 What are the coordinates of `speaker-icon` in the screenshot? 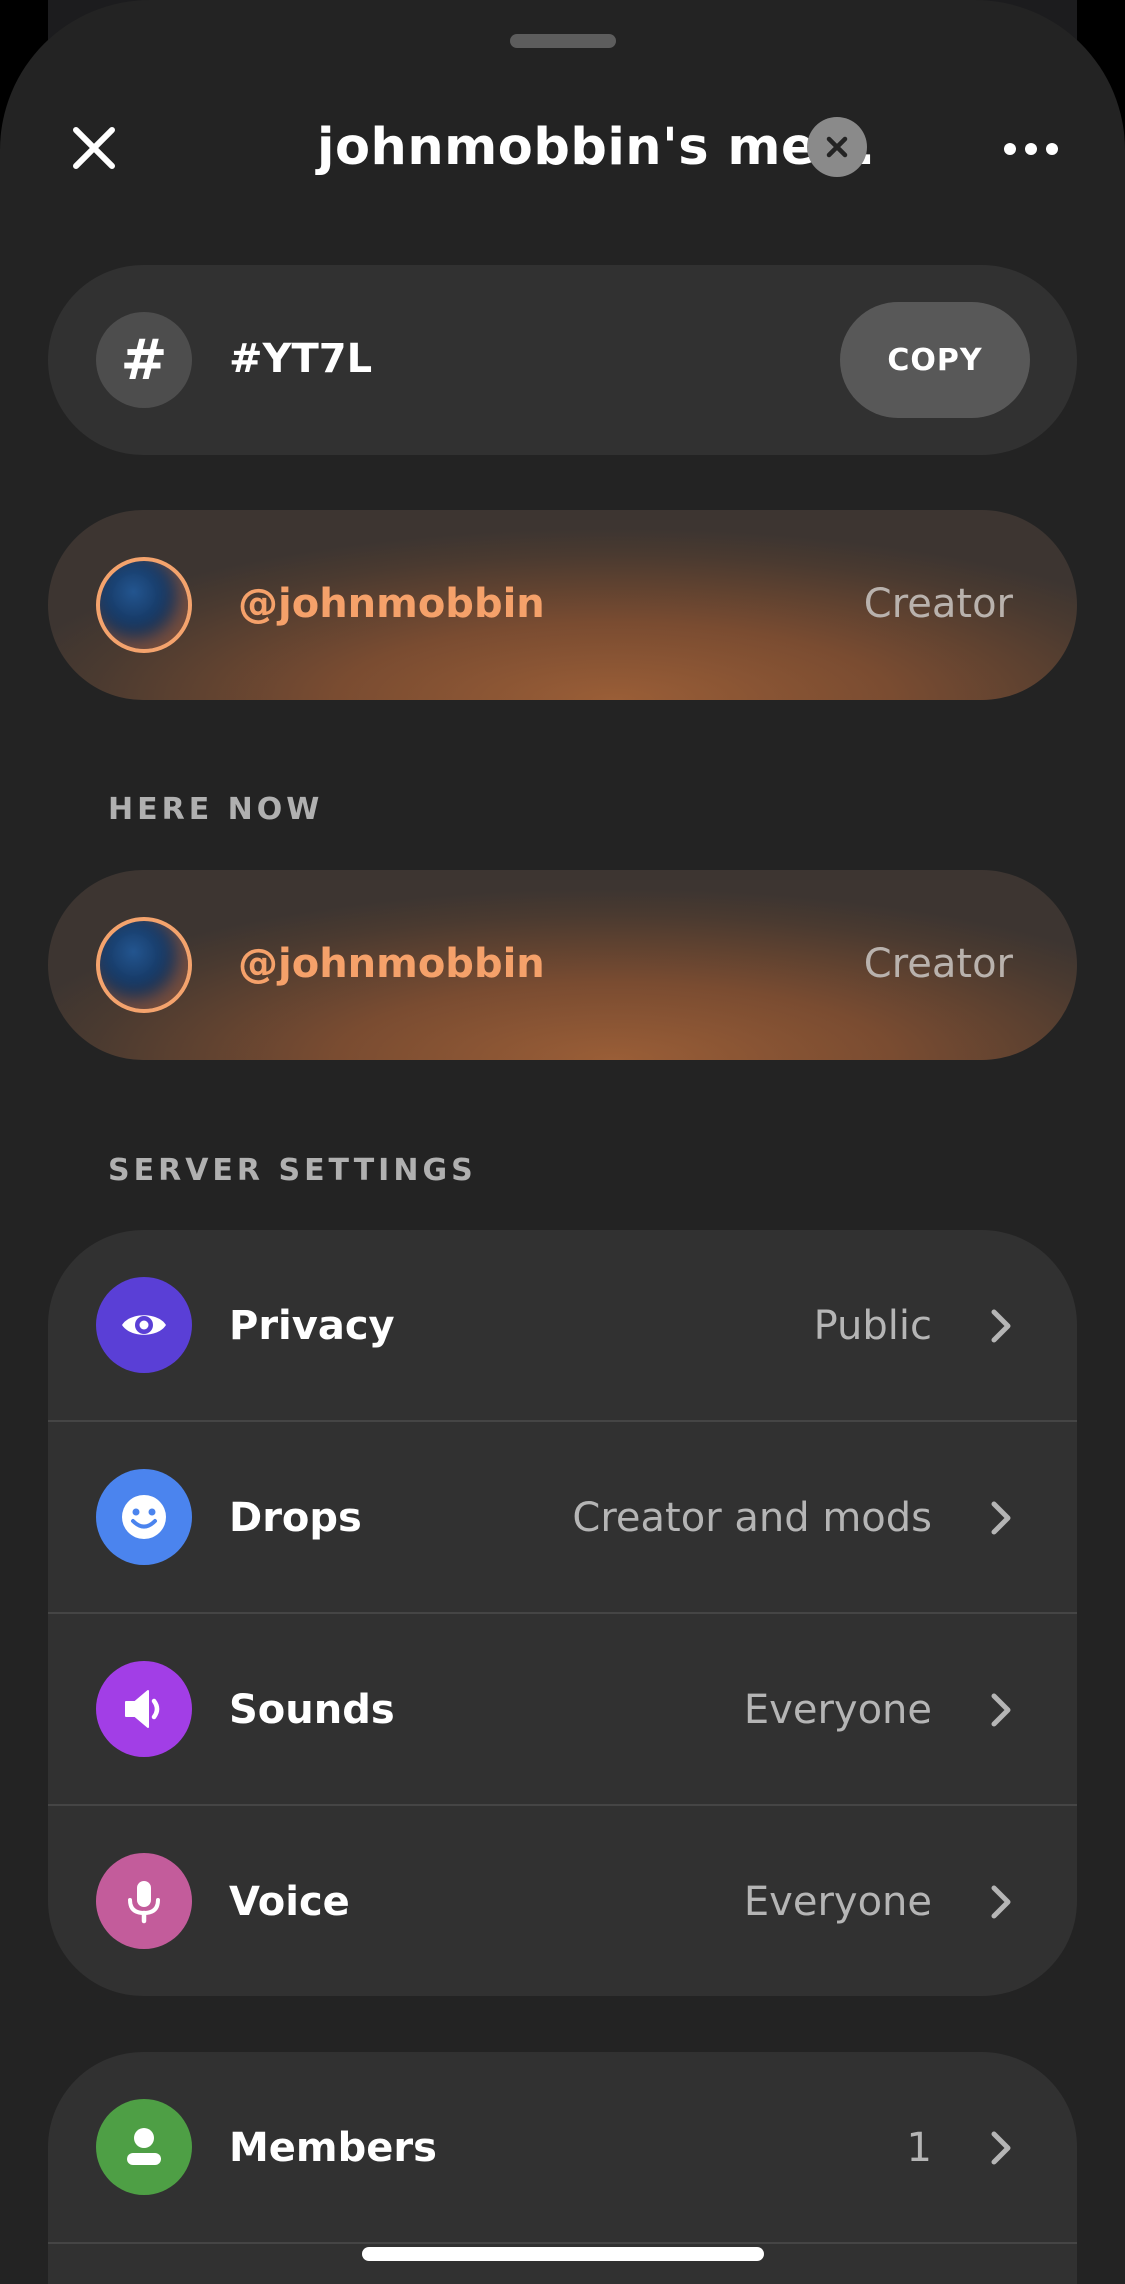 It's located at (144, 1709).